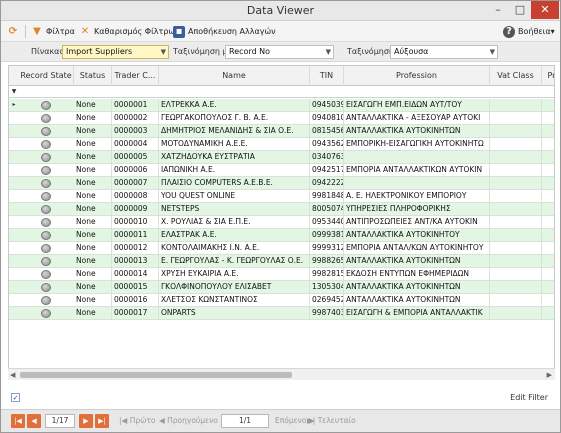 Image resolution: width=561 pixels, height=433 pixels. I want to click on column-header: Status, so click(93, 76).